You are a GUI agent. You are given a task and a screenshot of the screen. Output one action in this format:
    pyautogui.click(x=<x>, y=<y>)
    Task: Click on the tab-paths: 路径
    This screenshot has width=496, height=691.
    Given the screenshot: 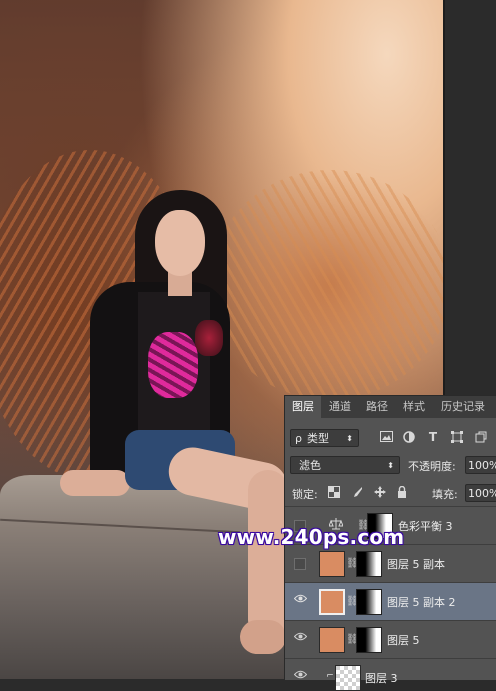 What is the action you would take?
    pyautogui.click(x=377, y=407)
    